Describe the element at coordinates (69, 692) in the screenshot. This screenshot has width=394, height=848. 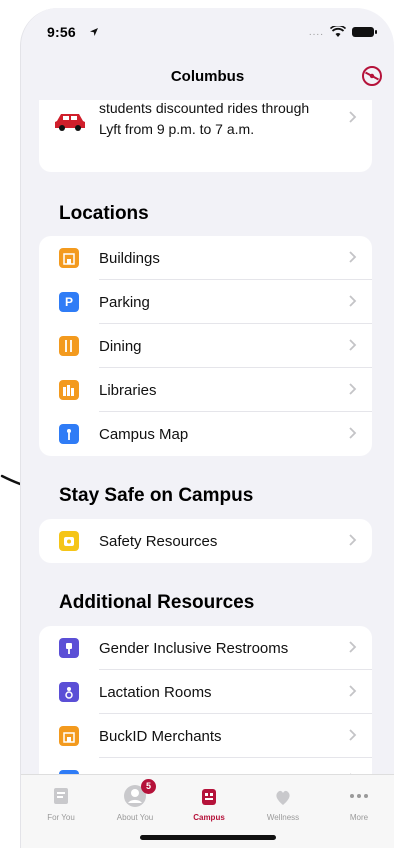
I see `lactation-icon` at that location.